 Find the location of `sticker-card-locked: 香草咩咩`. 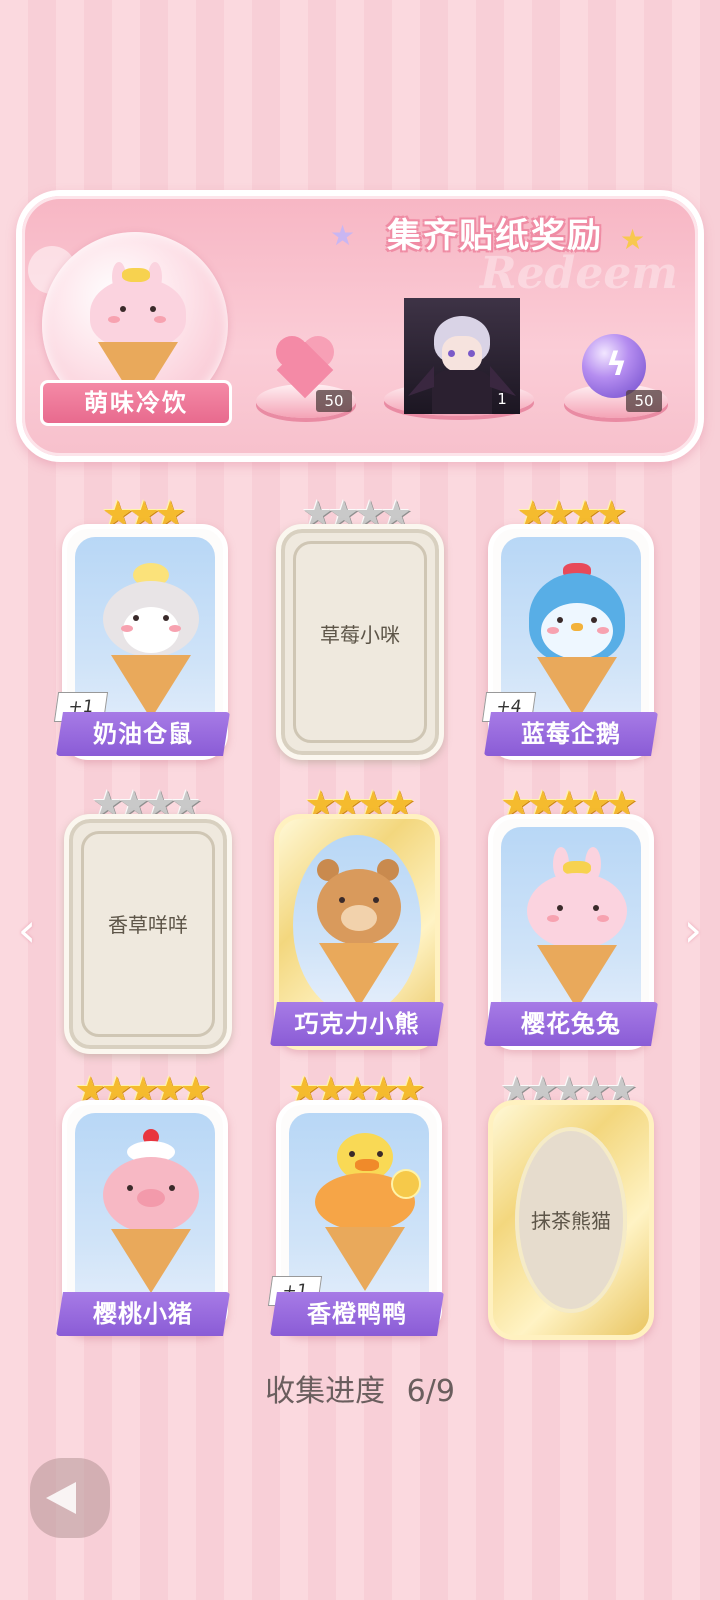

sticker-card-locked: 香草咩咩 is located at coordinates (148, 934).